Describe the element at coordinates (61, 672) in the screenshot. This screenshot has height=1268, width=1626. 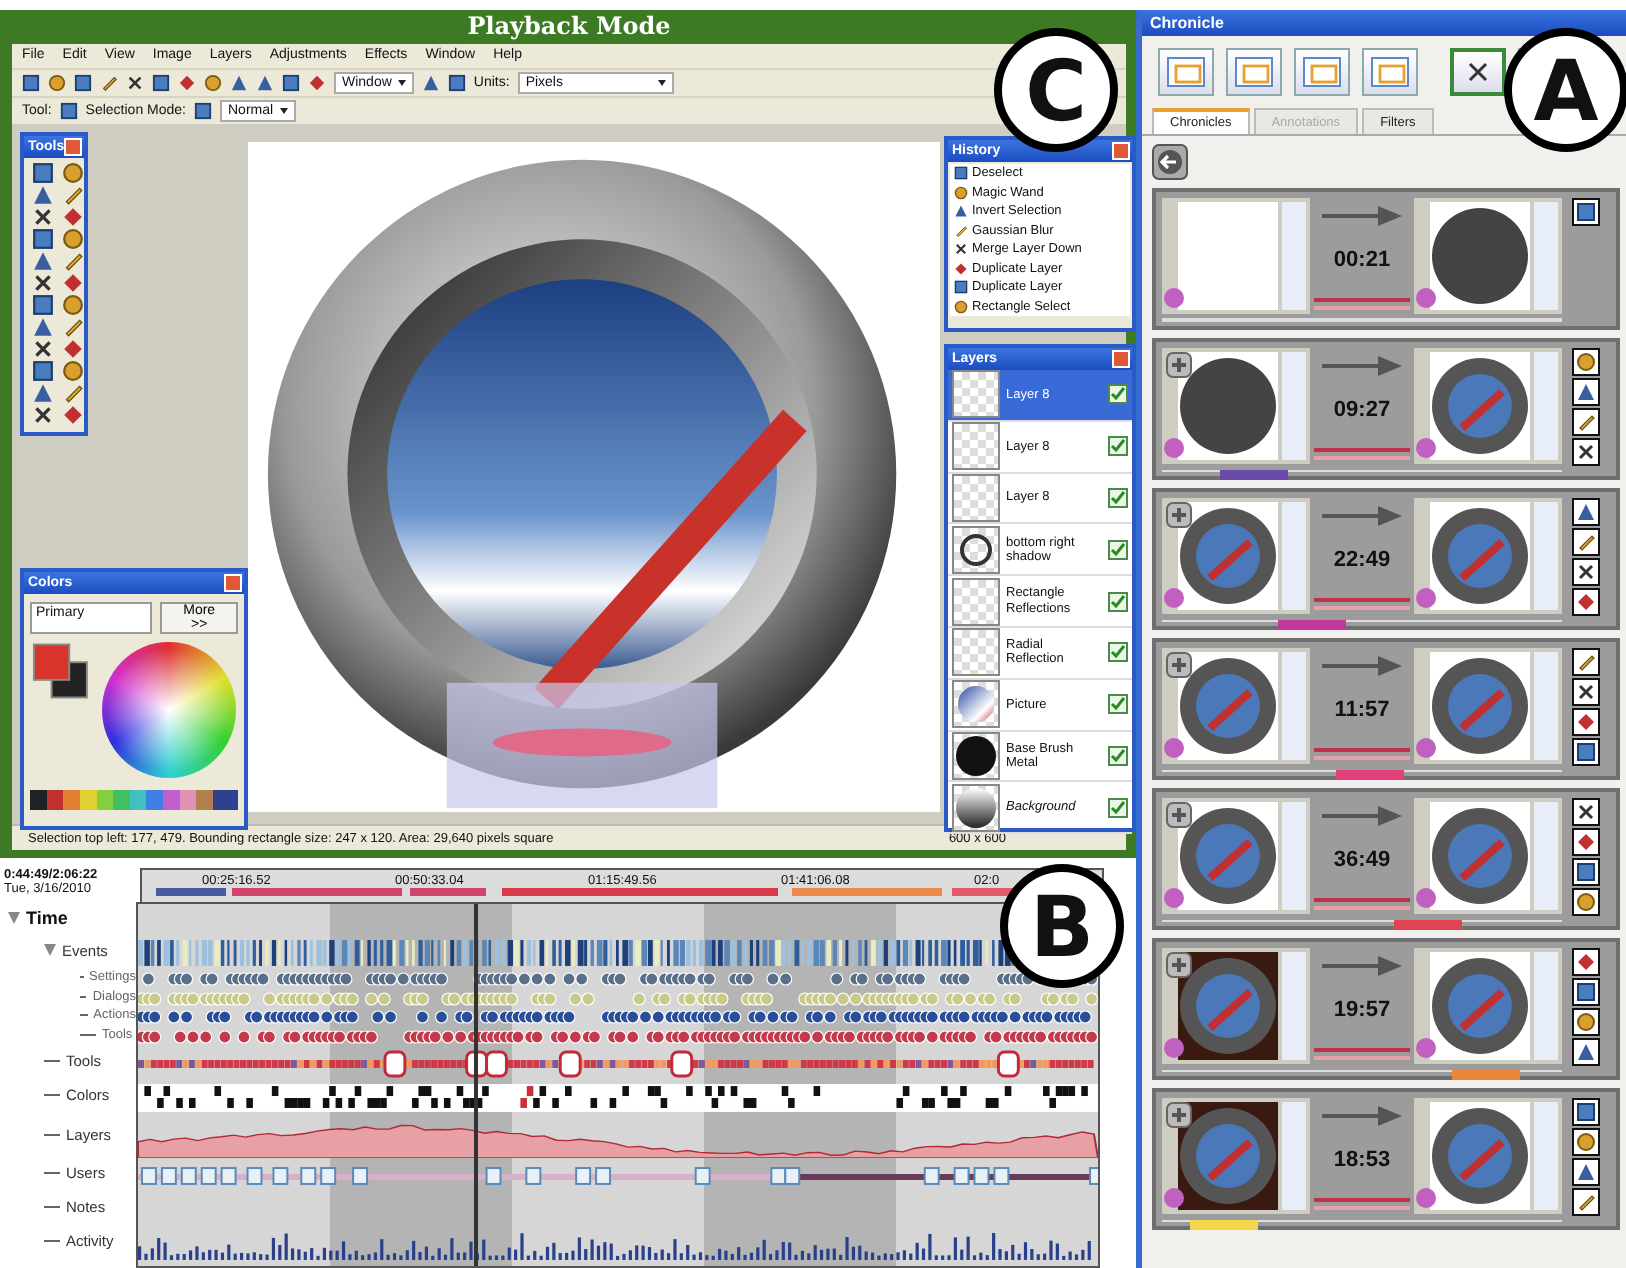
I see `color-swatches-icon` at that location.